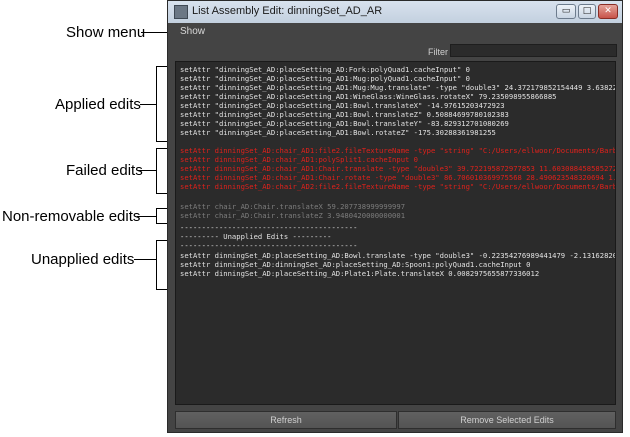  Describe the element at coordinates (438, 52) in the screenshot. I see `filter-label: Filter` at that location.